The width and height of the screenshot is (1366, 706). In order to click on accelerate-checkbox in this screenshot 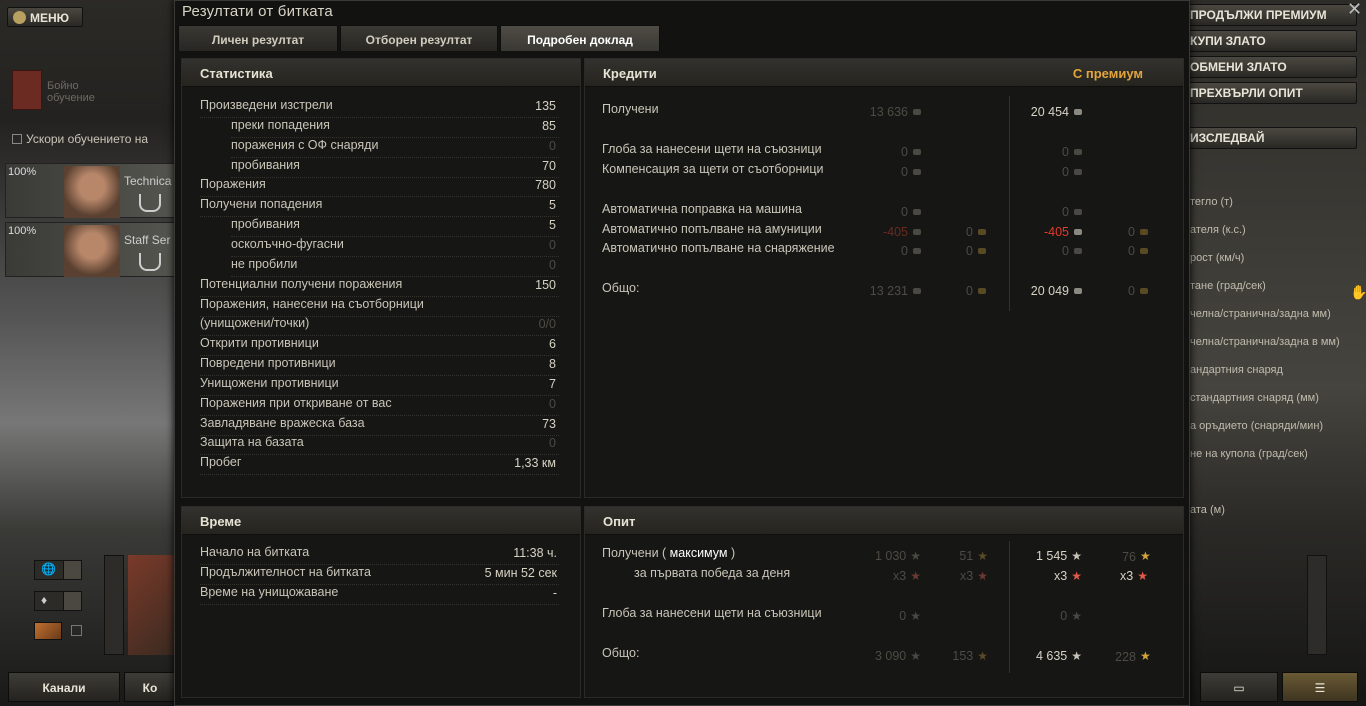, I will do `click(17, 139)`.